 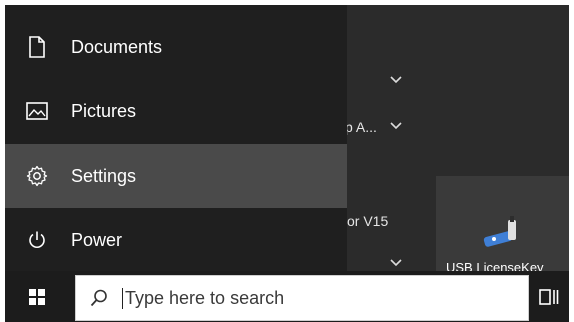 I want to click on power-icon, so click(x=37, y=240).